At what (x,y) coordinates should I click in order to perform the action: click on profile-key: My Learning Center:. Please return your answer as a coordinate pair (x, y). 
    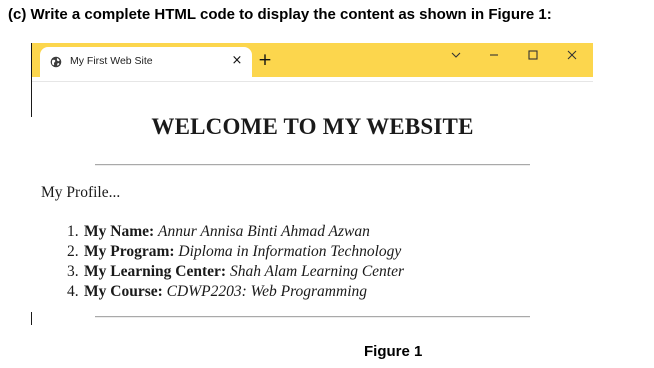
    Looking at the image, I should click on (155, 271).